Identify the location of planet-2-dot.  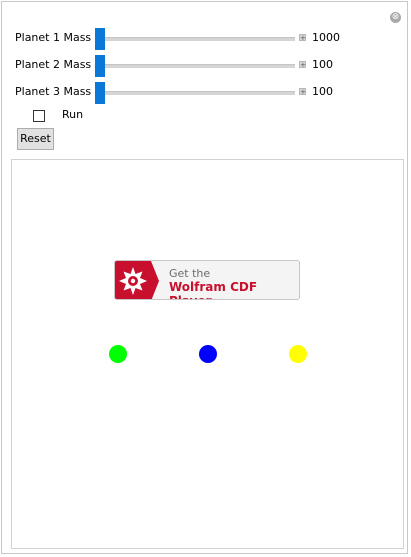
(208, 354).